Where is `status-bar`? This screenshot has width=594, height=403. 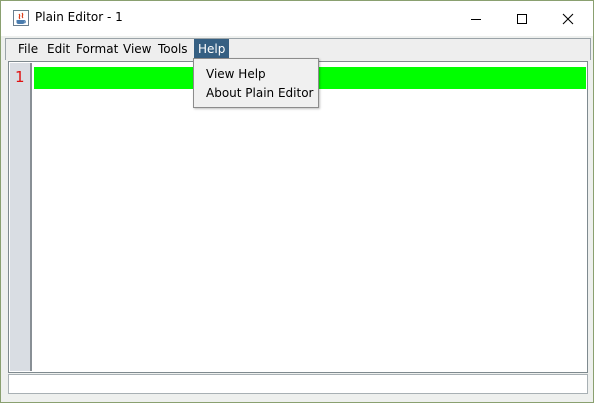
status-bar is located at coordinates (298, 384).